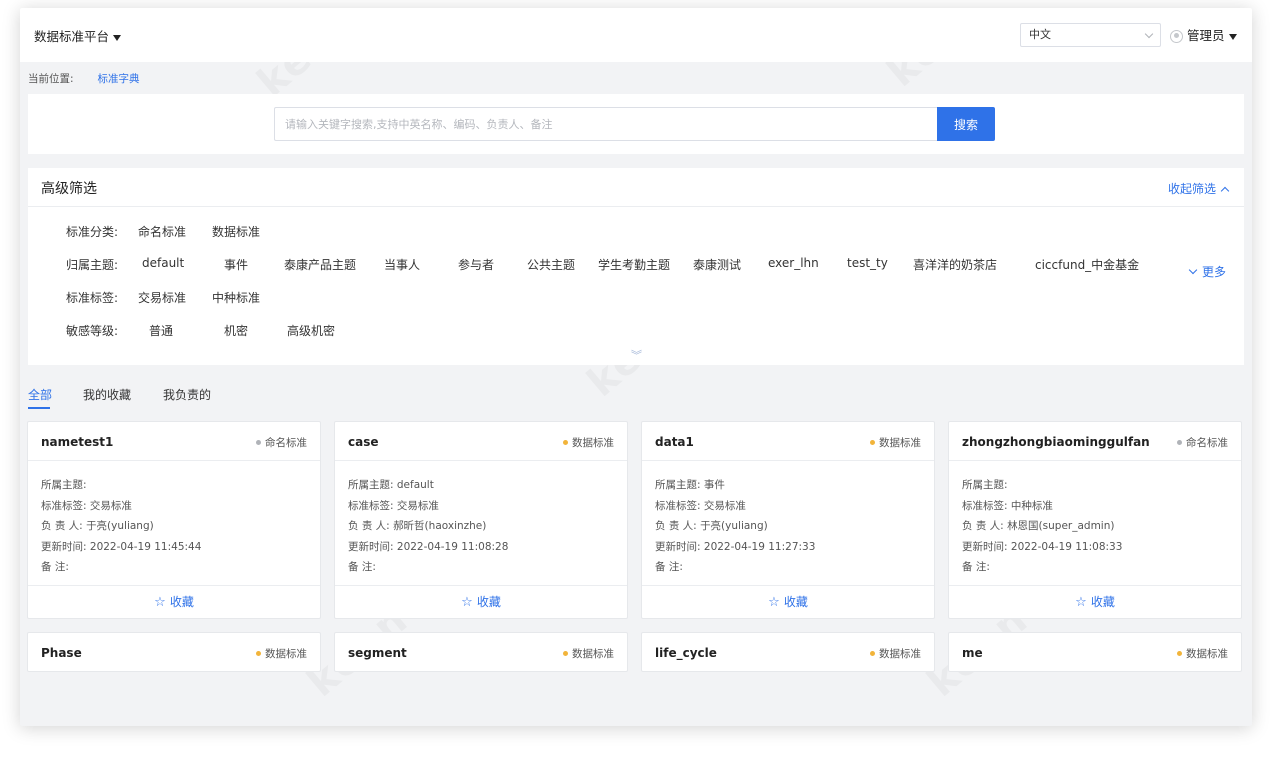  I want to click on language-value: 中文, so click(1040, 34).